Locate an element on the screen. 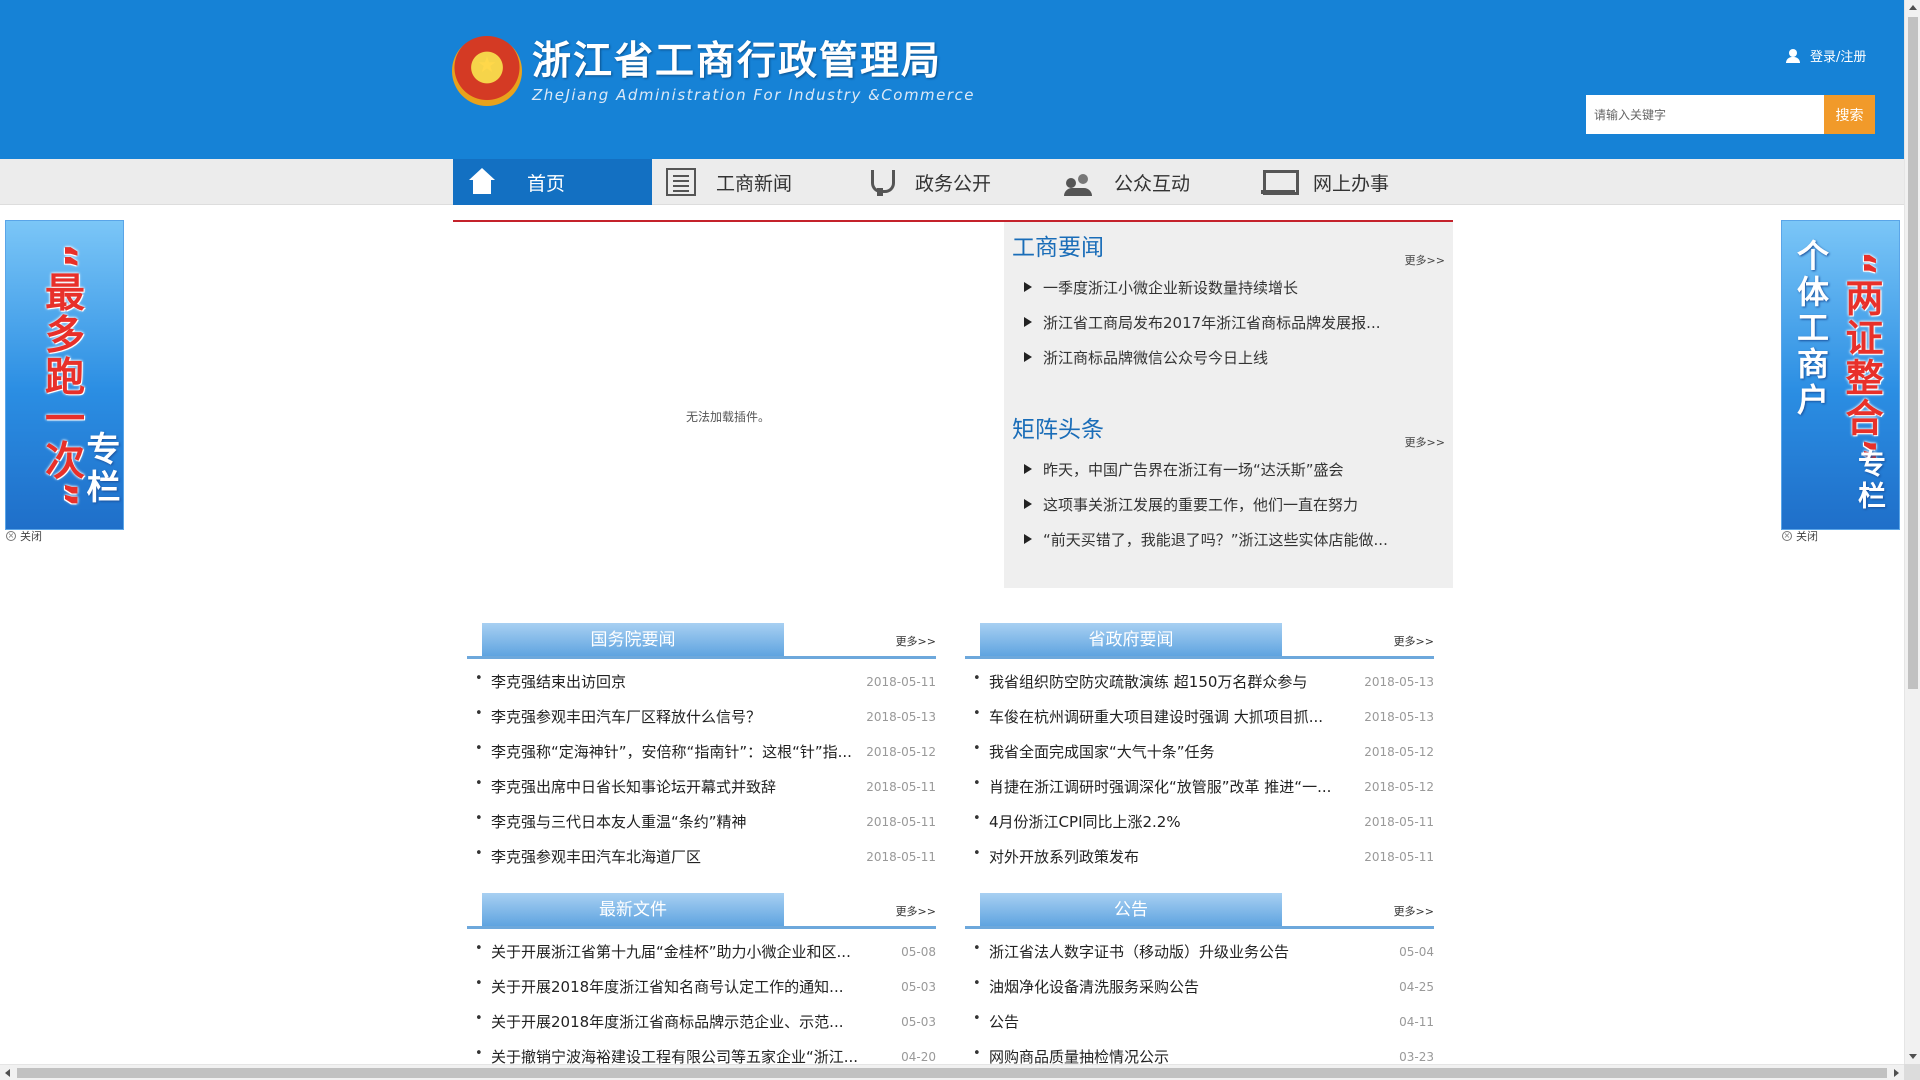 This screenshot has width=1920, height=1080. national-emblem-icon is located at coordinates (487, 71).